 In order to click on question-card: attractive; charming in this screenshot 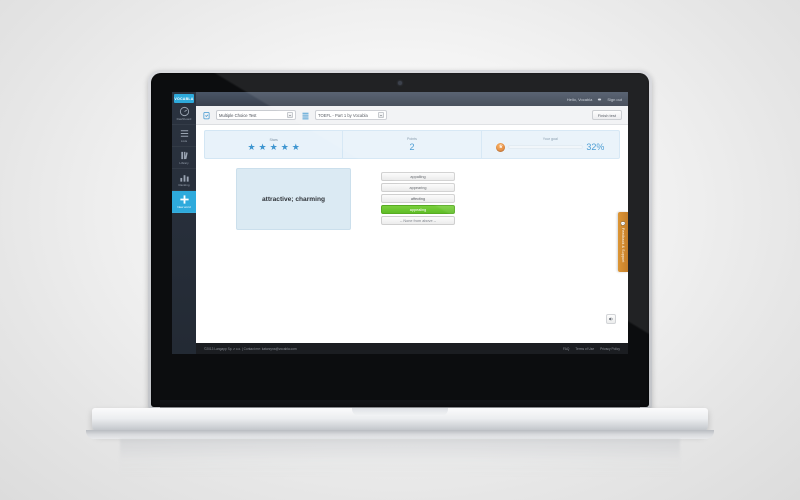, I will do `click(293, 199)`.